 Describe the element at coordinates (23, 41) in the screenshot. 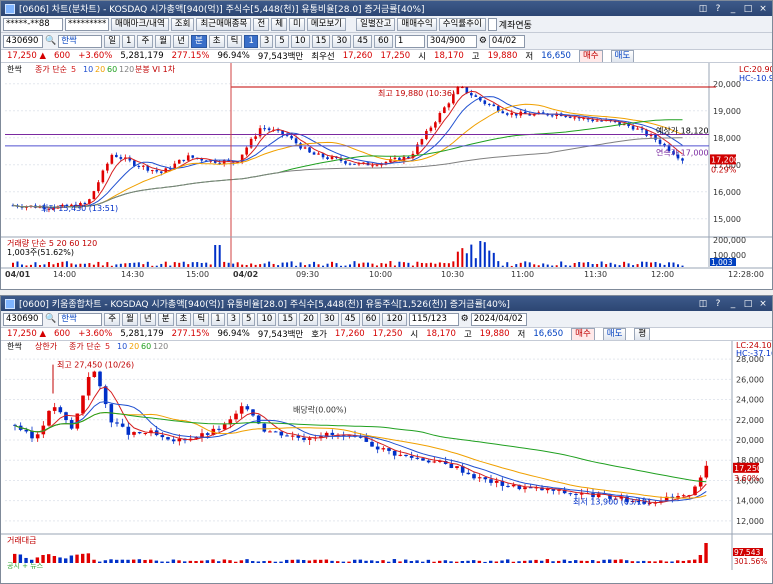

I see `stock-code-input: 430690` at that location.